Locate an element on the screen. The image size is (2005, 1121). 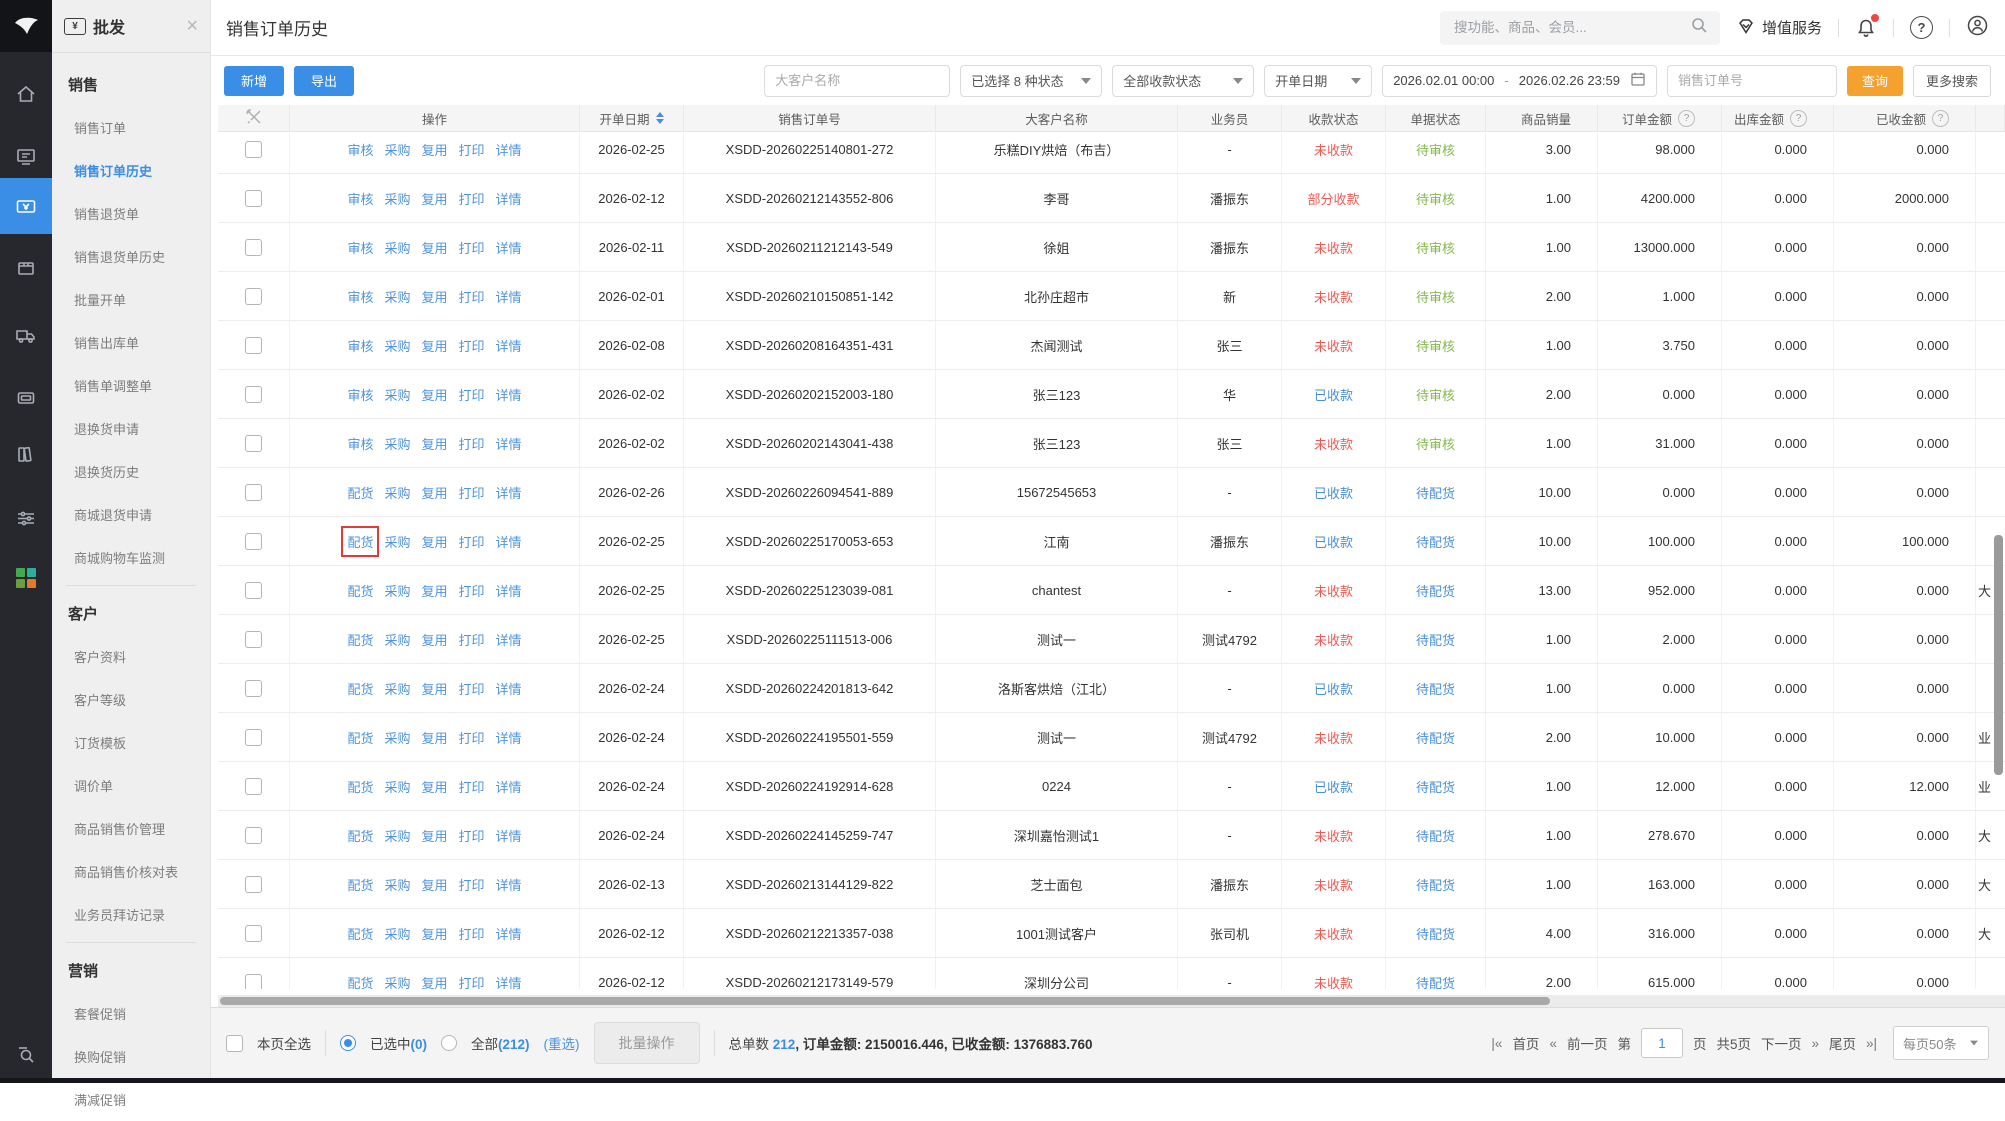
date-range-picker: 2026.02.01 00:00 - 2026.02.26 23:59 is located at coordinates (1519, 81).